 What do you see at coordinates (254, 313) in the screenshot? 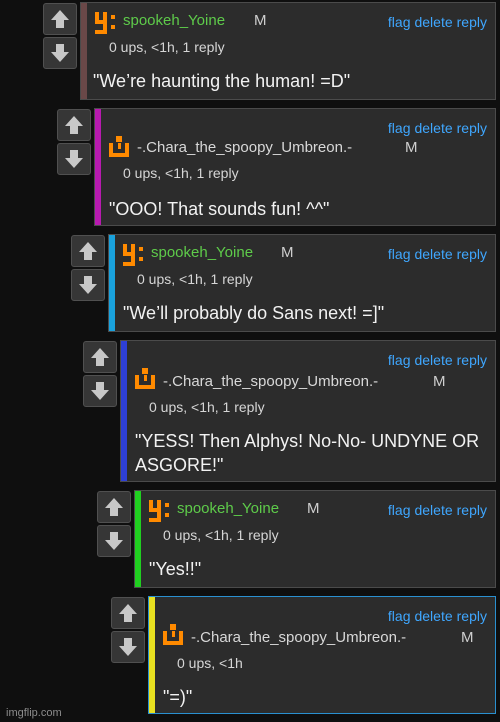
I see `comment-text: "We’ll probably do Sans next! =]"` at bounding box center [254, 313].